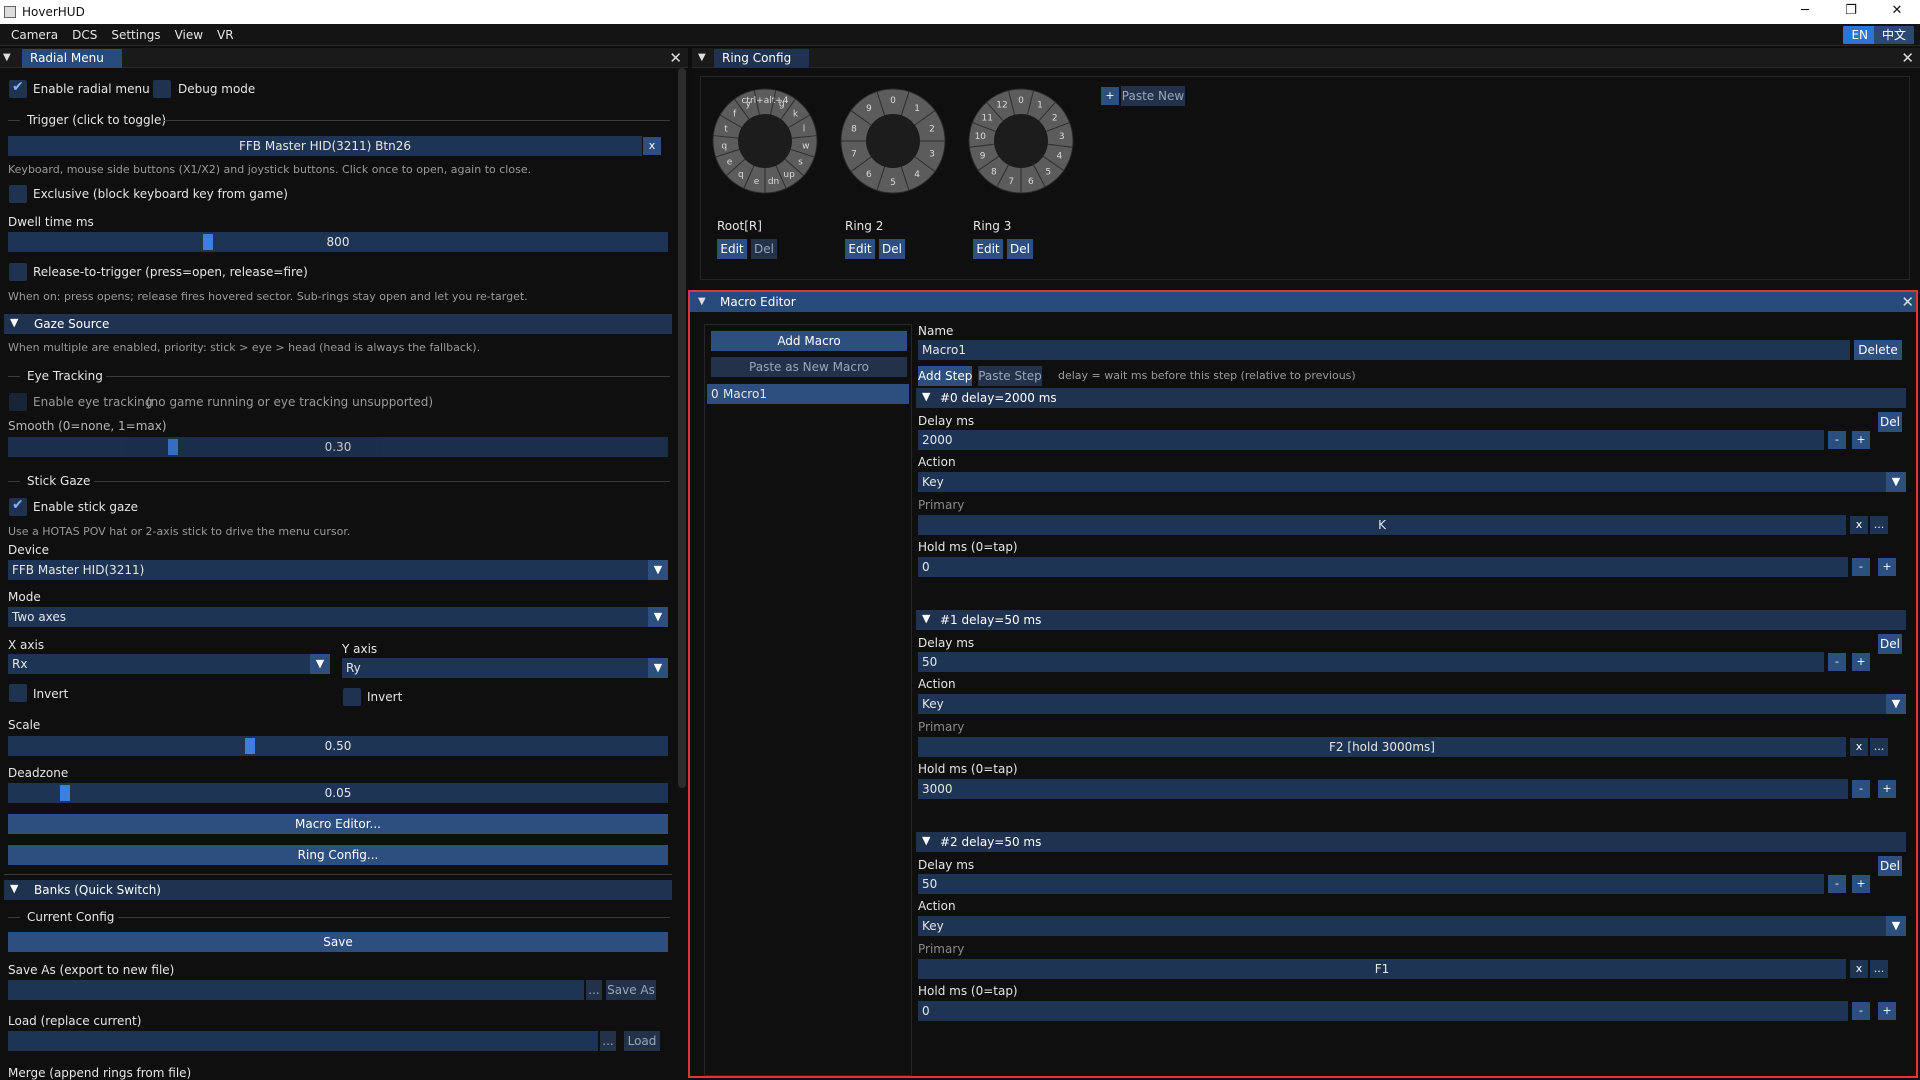  What do you see at coordinates (338, 942) in the screenshot?
I see `save-button: Save` at bounding box center [338, 942].